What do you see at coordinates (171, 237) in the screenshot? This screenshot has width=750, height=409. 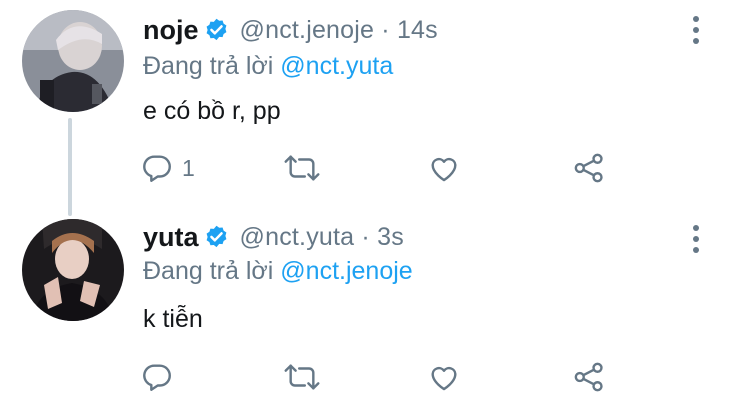 I see `display-name: yuta` at bounding box center [171, 237].